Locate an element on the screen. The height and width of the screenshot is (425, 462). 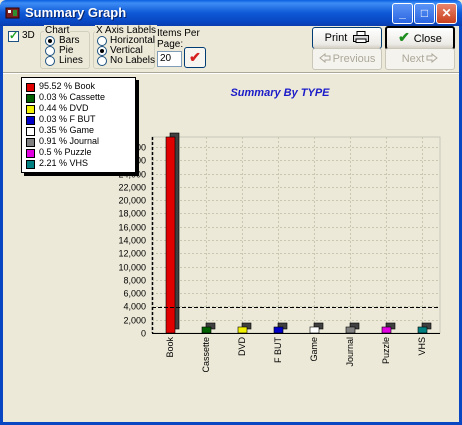
y-tick-label: 14,000 is located at coordinates (132, 241).